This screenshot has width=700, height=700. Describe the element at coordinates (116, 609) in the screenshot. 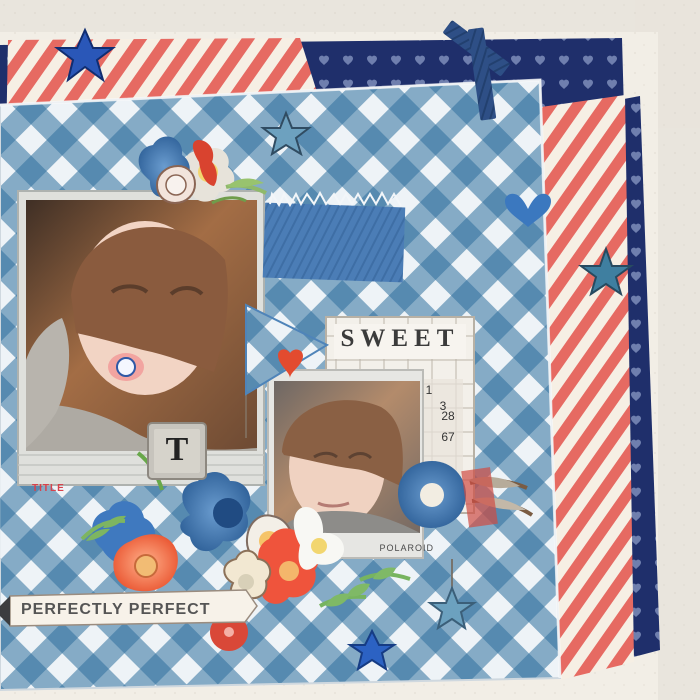

I see `banner-text: PERFECTLY PERFECT` at that location.